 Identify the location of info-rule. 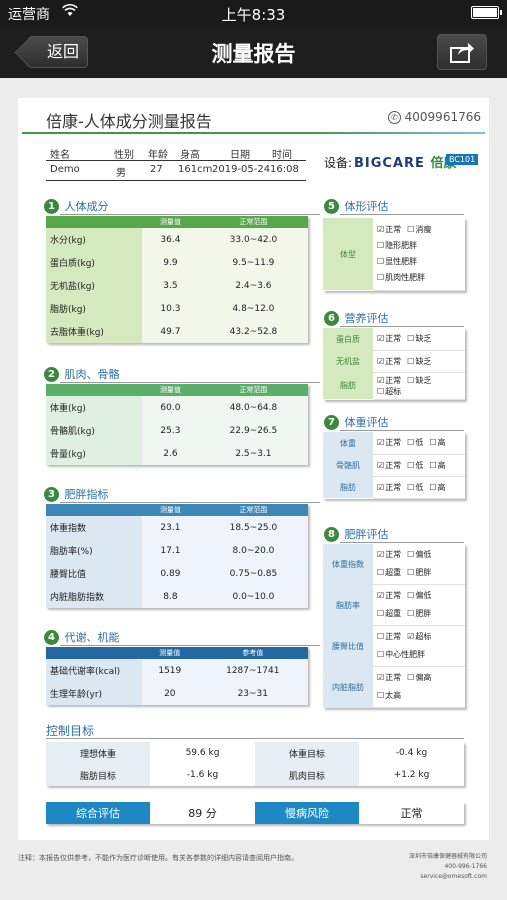
(176, 180).